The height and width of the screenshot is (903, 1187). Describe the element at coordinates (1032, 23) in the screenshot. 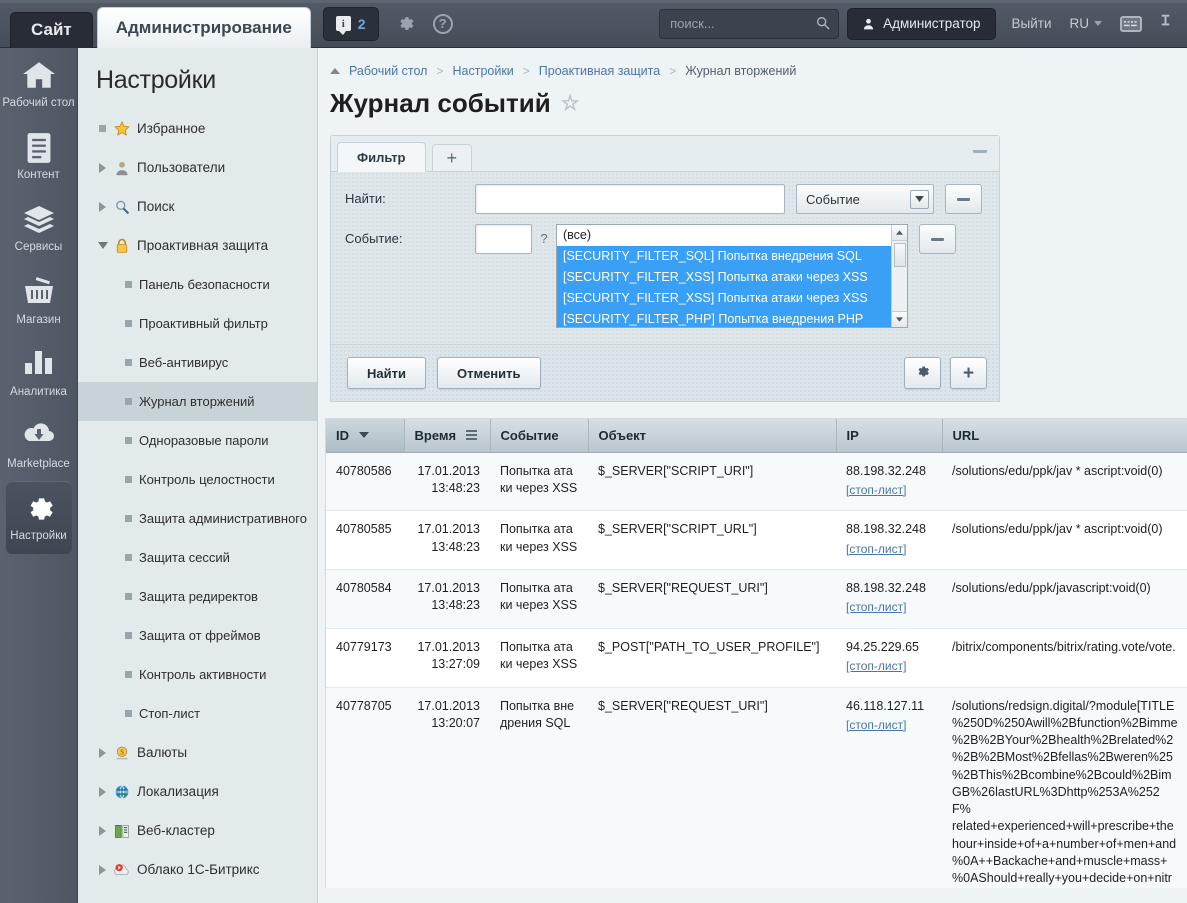

I see `logout-link: Выйти` at that location.